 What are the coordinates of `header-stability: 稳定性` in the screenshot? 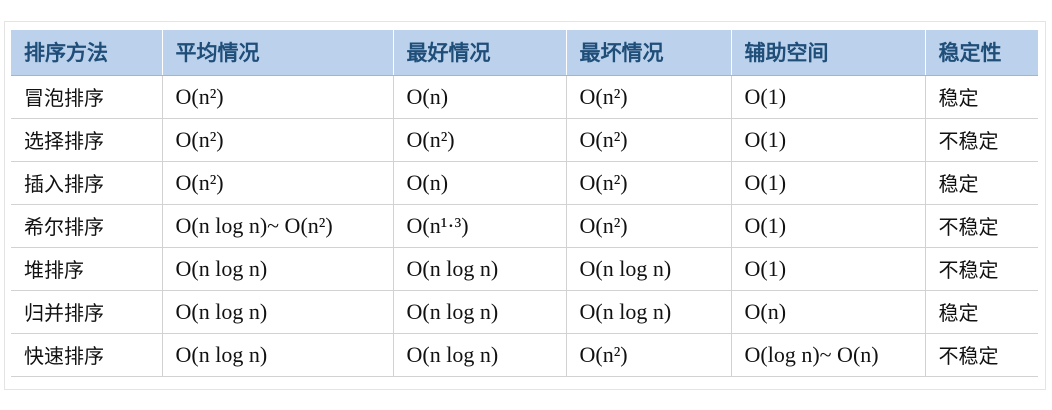 It's located at (981, 53).